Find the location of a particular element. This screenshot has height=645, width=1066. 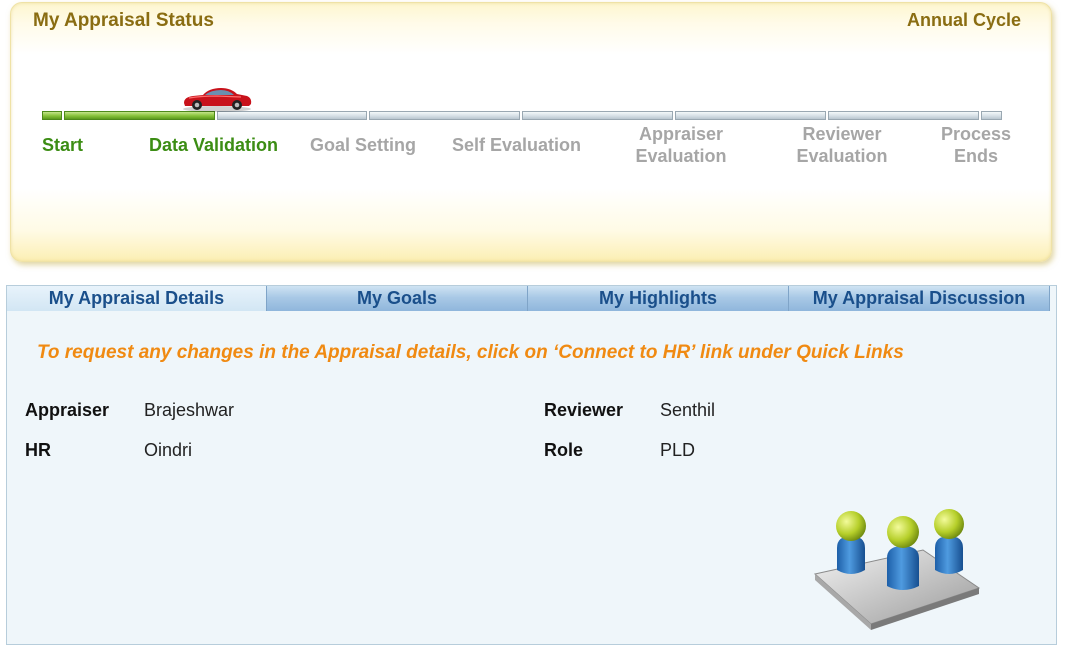

tab-my-appraisal-discussion: My Appraisal Discussion is located at coordinates (919, 298).